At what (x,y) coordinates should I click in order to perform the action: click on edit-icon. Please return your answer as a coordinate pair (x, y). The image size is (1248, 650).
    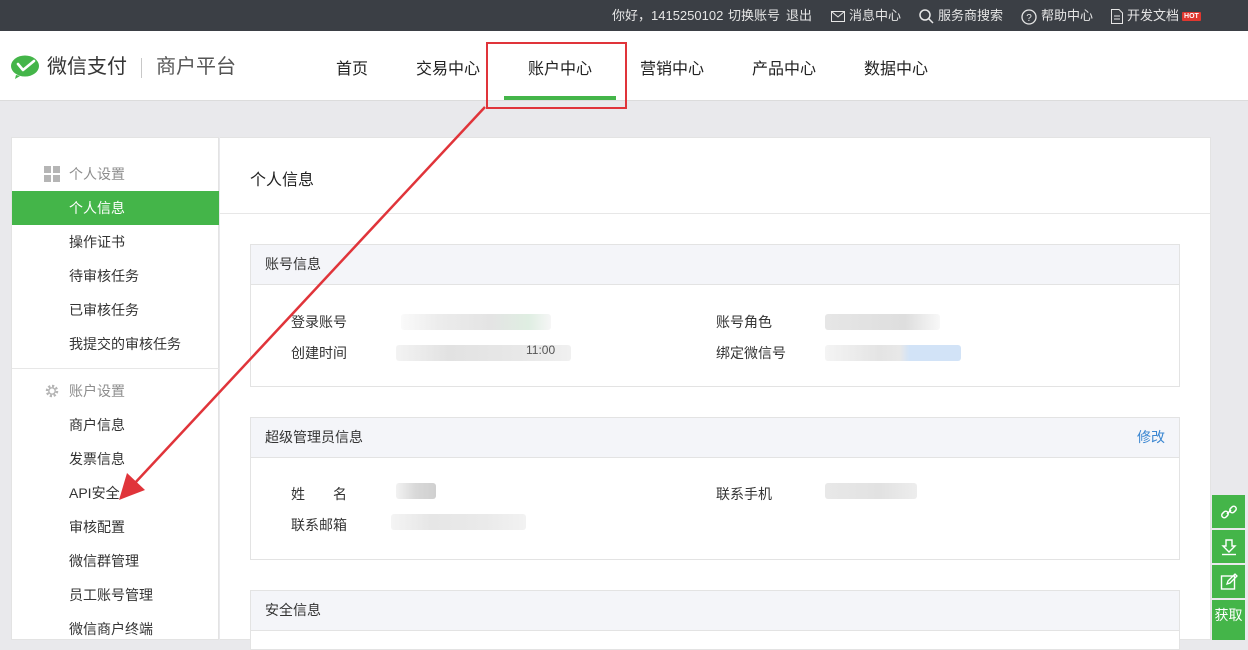
    Looking at the image, I should click on (1229, 581).